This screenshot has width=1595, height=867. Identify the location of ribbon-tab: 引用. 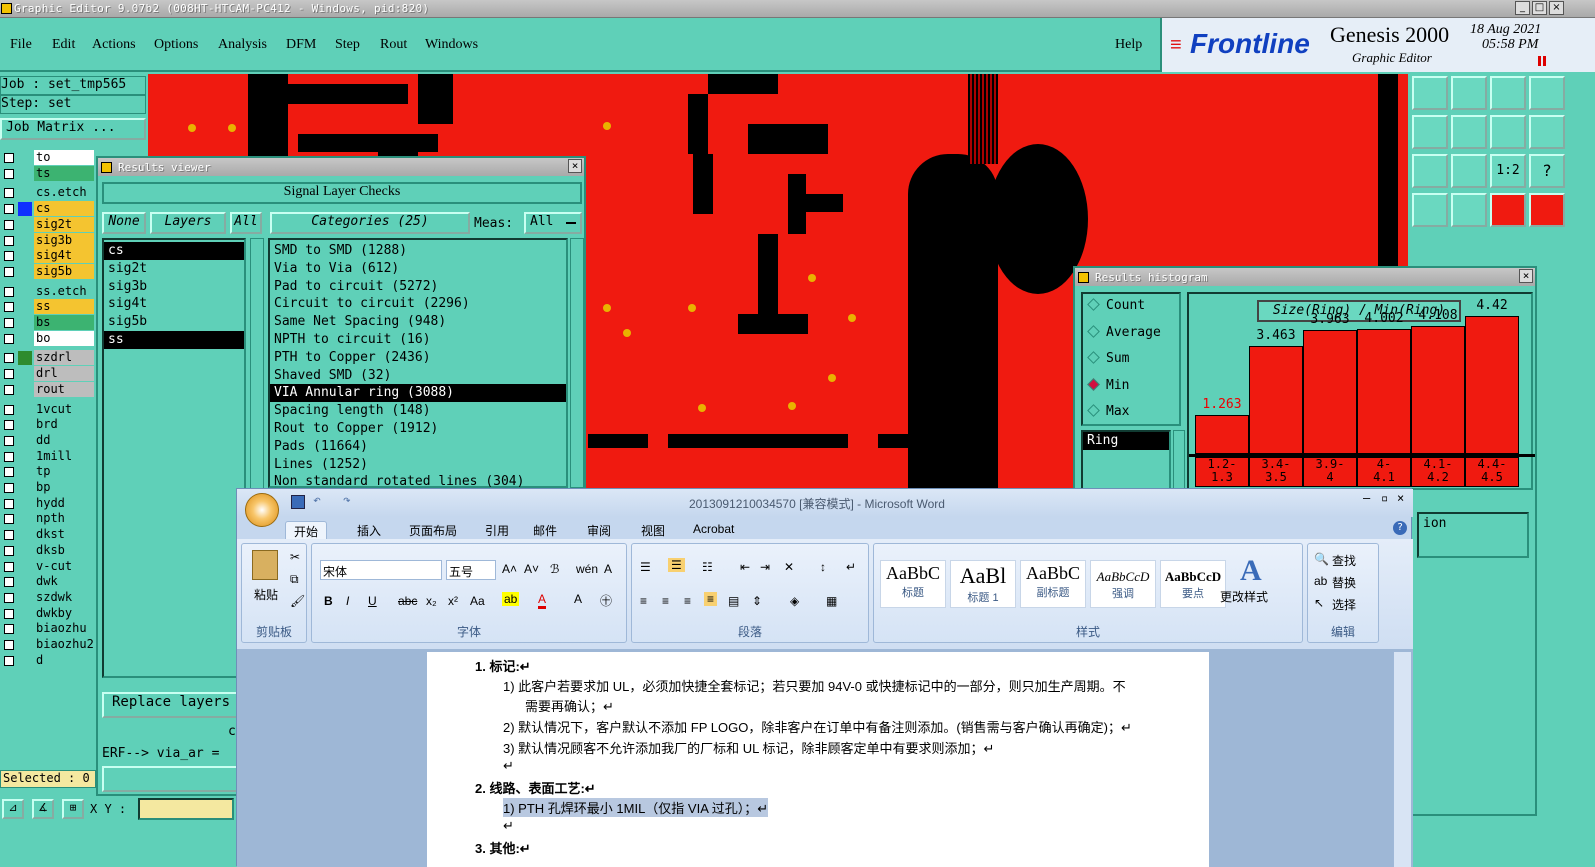
(497, 530).